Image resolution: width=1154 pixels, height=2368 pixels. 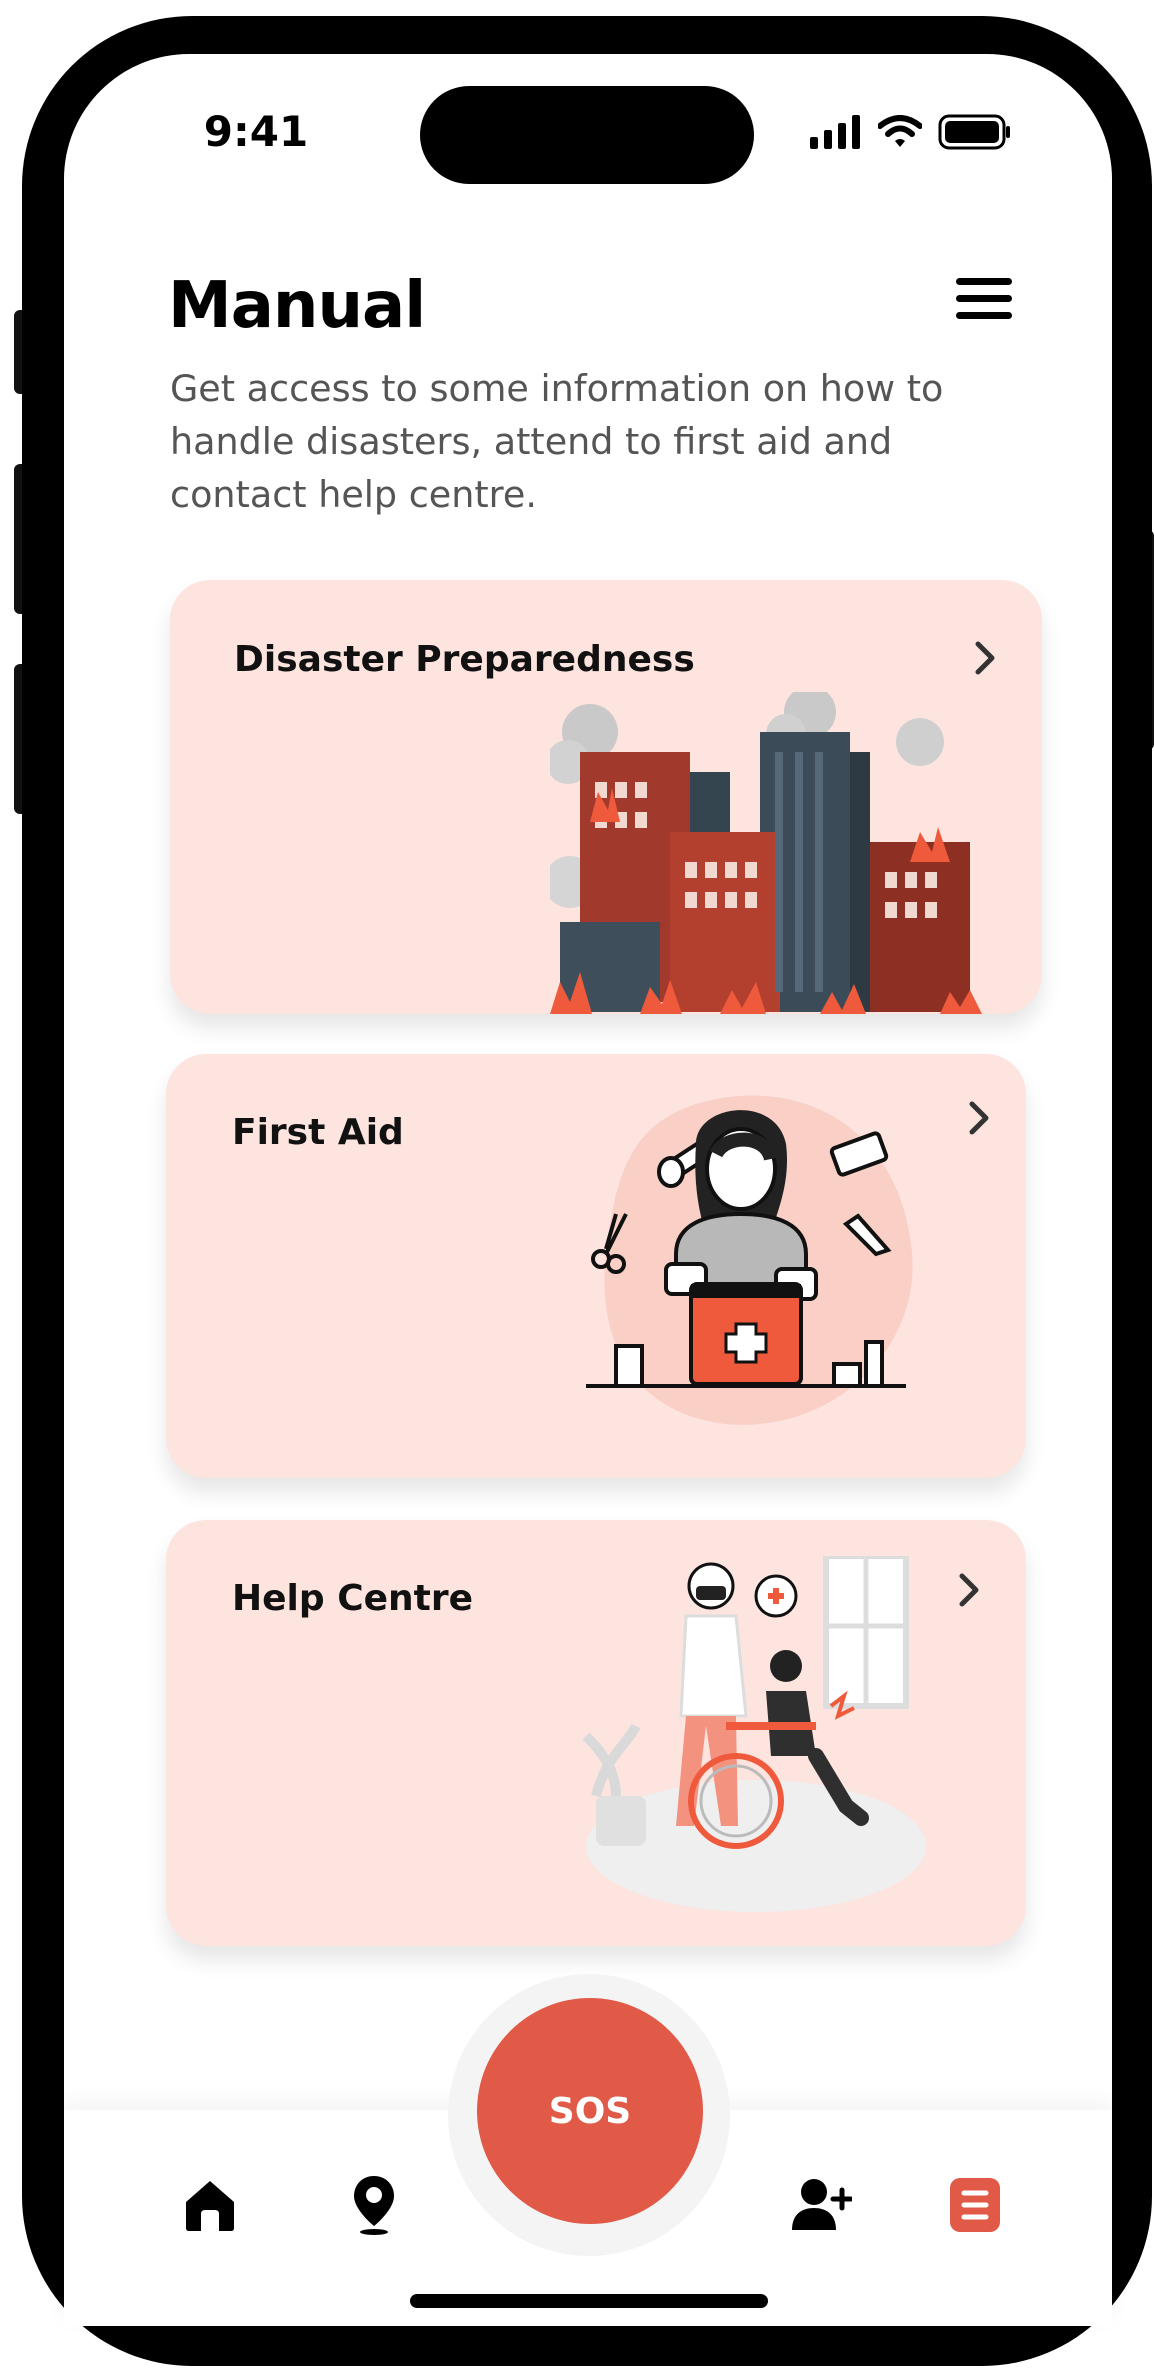 I want to click on add-contact-icon, so click(x=822, y=2204).